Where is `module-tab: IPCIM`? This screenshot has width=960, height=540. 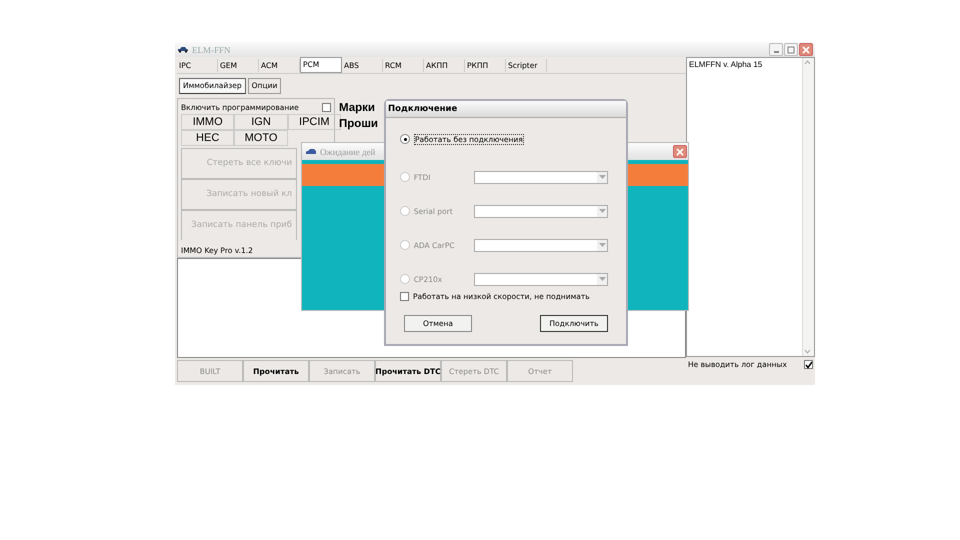
module-tab: IPCIM is located at coordinates (314, 122).